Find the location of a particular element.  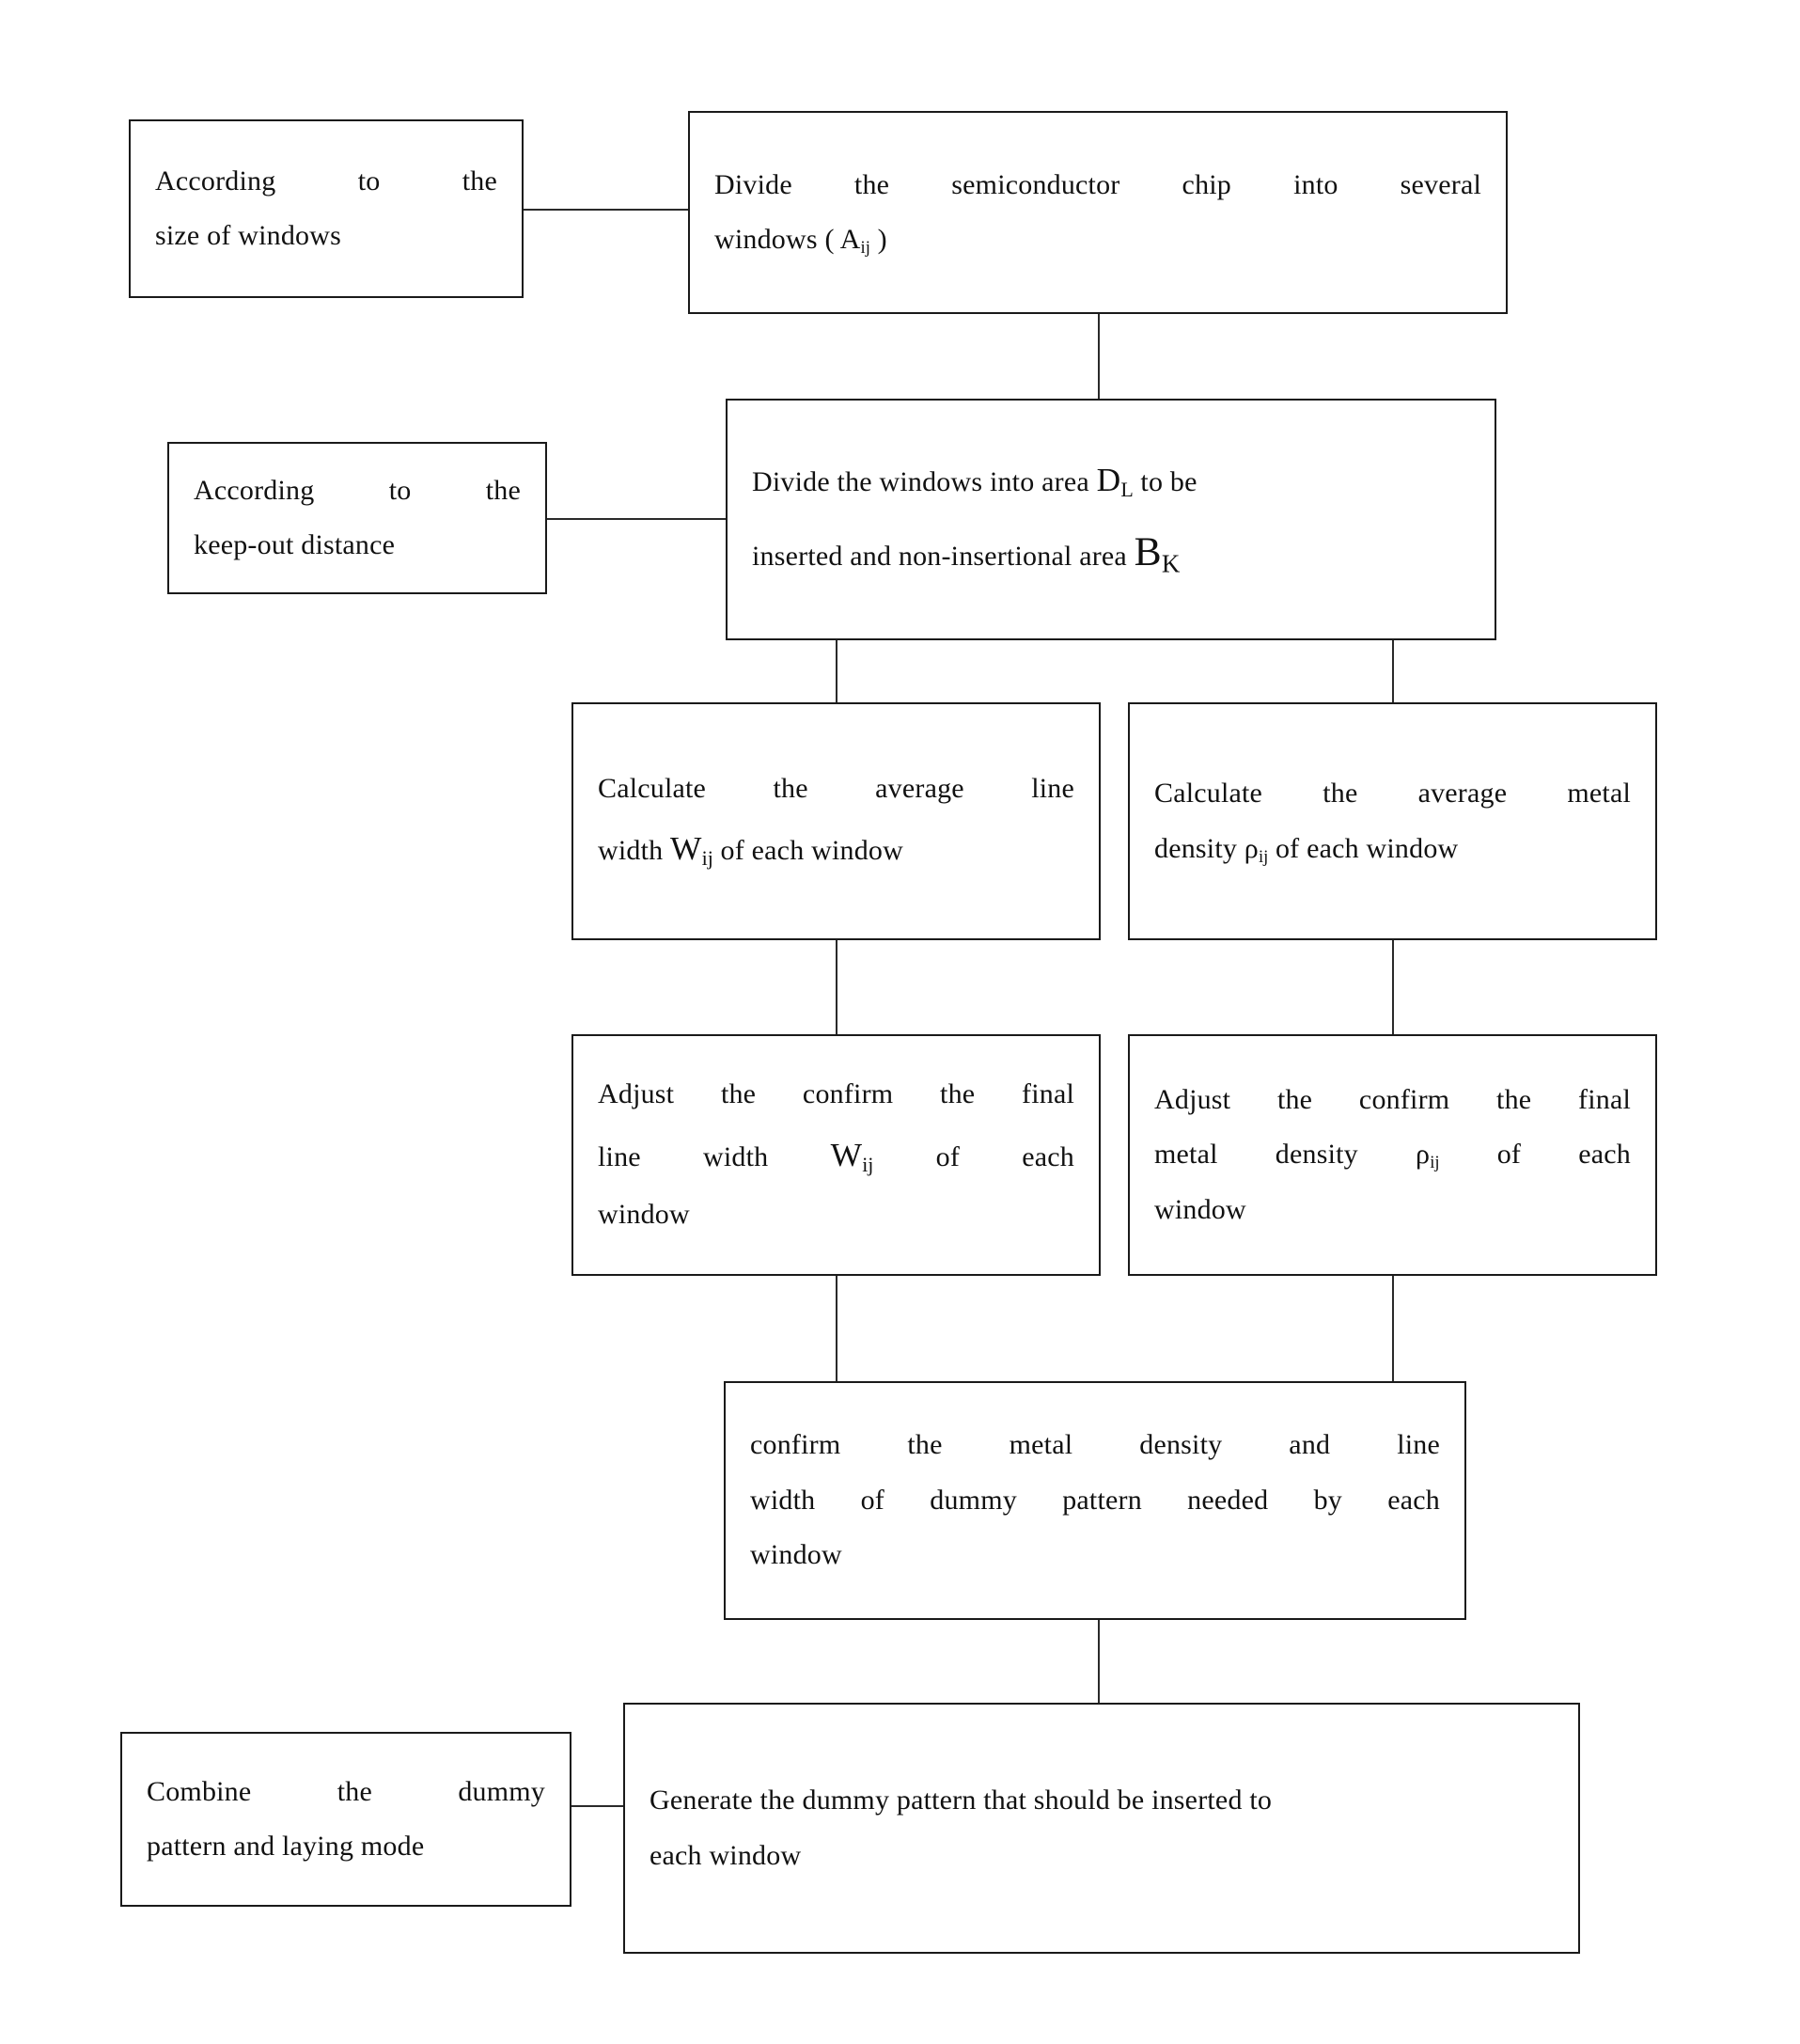

connector-calc-metal-density-to-adjust-metal-density is located at coordinates (1393, 987).